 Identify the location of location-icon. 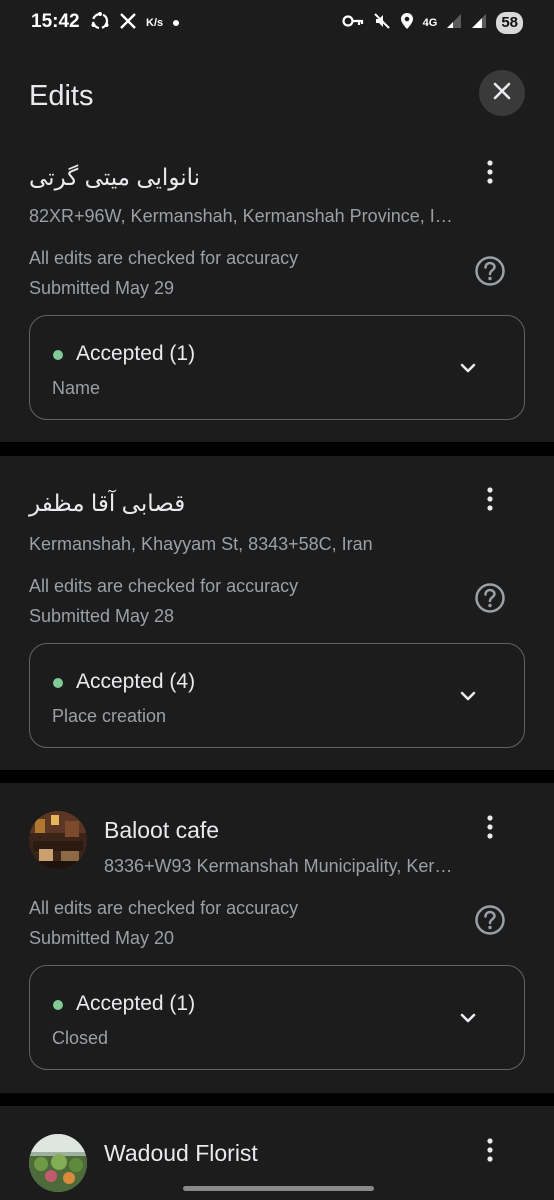
(407, 23).